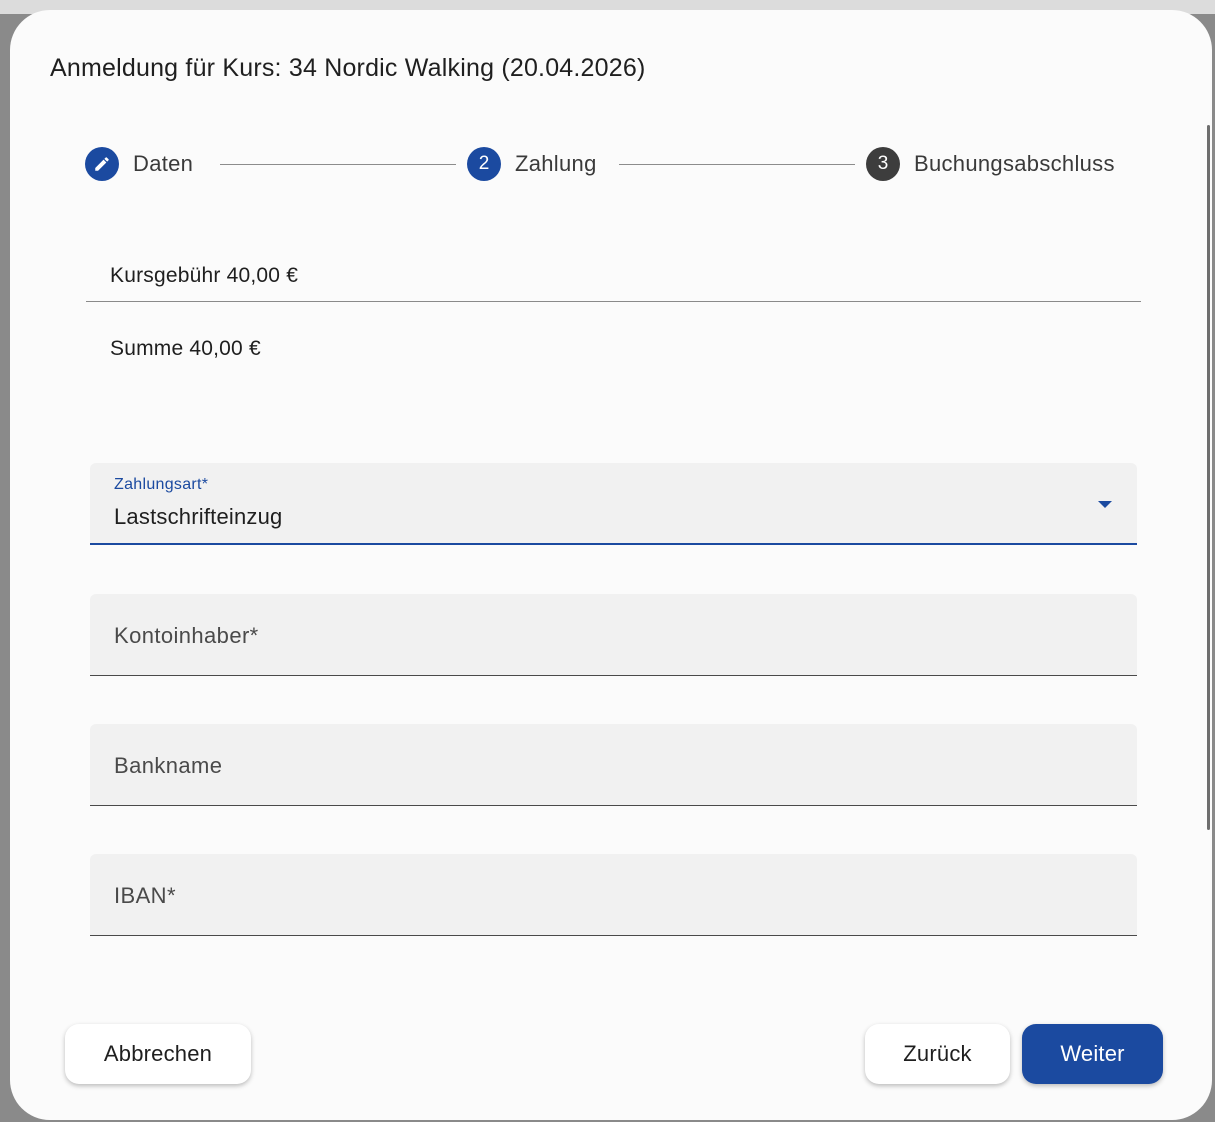 The image size is (1215, 1122). What do you see at coordinates (613, 895) in the screenshot?
I see `iban-field: IBAN*` at bounding box center [613, 895].